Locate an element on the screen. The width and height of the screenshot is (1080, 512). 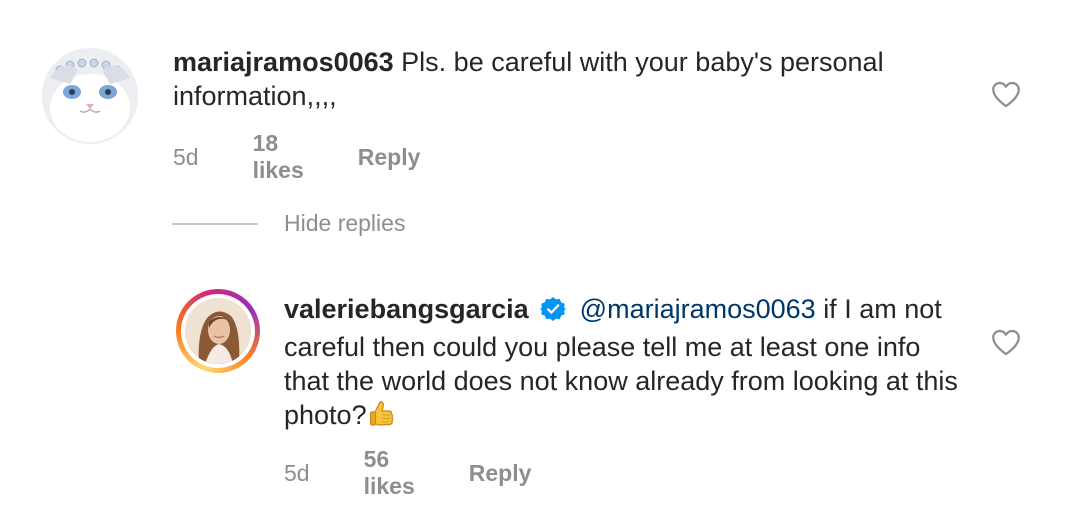
verified-badge-icon is located at coordinates (553, 313).